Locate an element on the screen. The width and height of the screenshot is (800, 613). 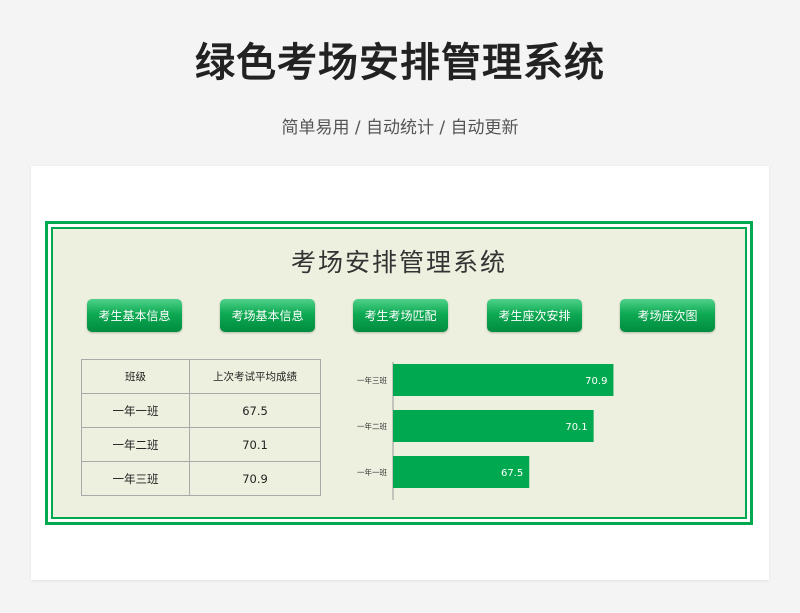
avg-score-bar-chart: 一年三班 70.9 一年二班 70.1 一年一班 67.5 is located at coordinates (485, 431).